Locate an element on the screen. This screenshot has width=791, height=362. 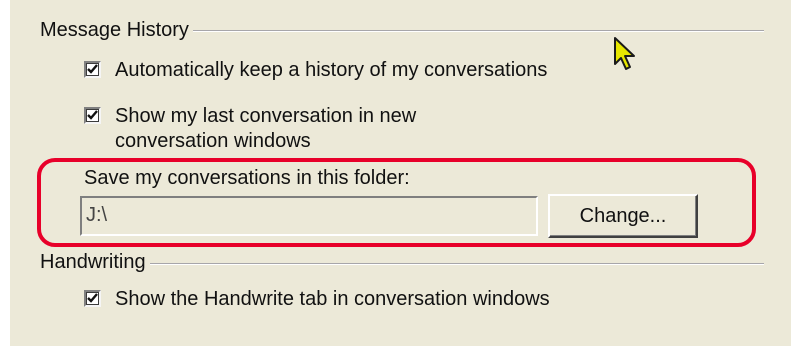
save-folder-caption: Save my conversations in this folder: is located at coordinates (247, 178).